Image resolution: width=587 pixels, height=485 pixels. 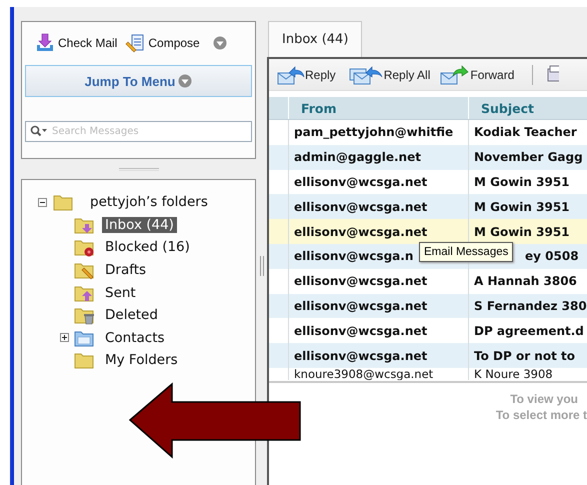 What do you see at coordinates (120, 292) in the screenshot?
I see `folder-item: Sent` at bounding box center [120, 292].